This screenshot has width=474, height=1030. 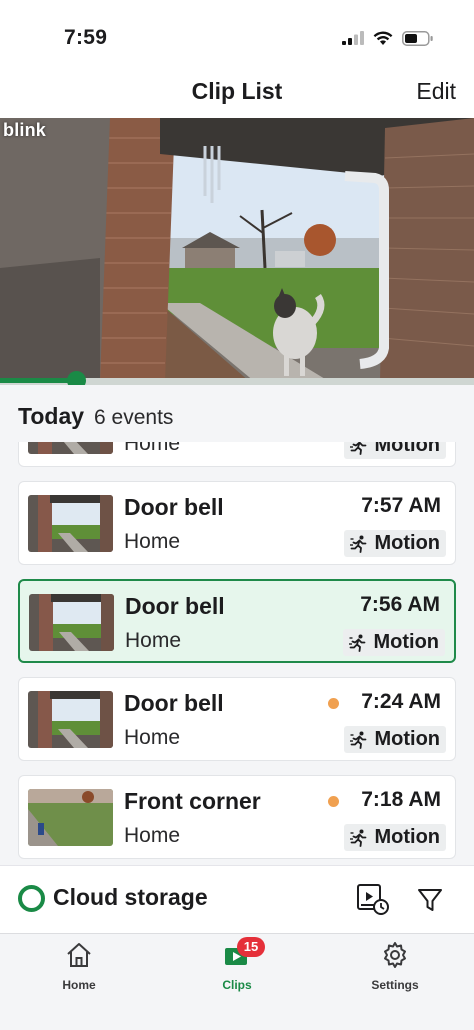 I want to click on filter-icon, so click(x=430, y=900).